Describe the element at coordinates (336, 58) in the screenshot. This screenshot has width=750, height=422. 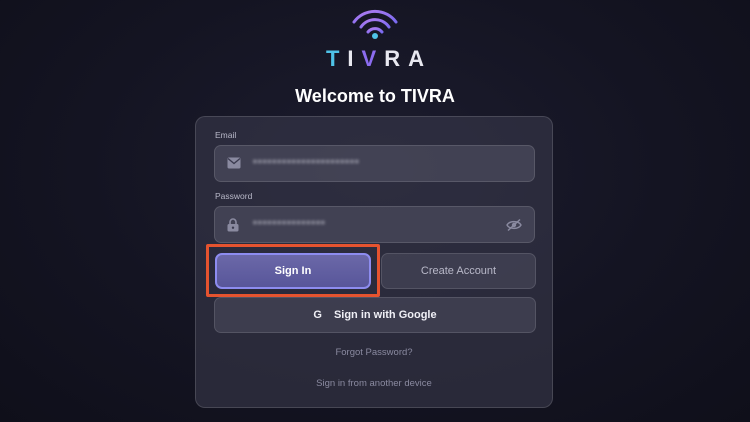
I see `brand-letter: T` at that location.